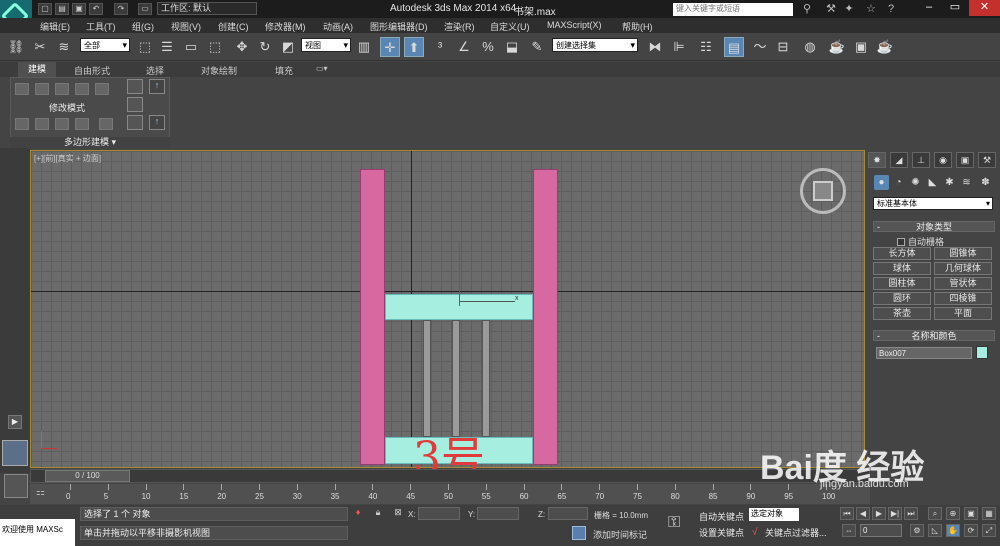 This screenshot has width=1000, height=546. Describe the element at coordinates (966, 182) in the screenshot. I see `space-warps-icon: ≋` at that location.